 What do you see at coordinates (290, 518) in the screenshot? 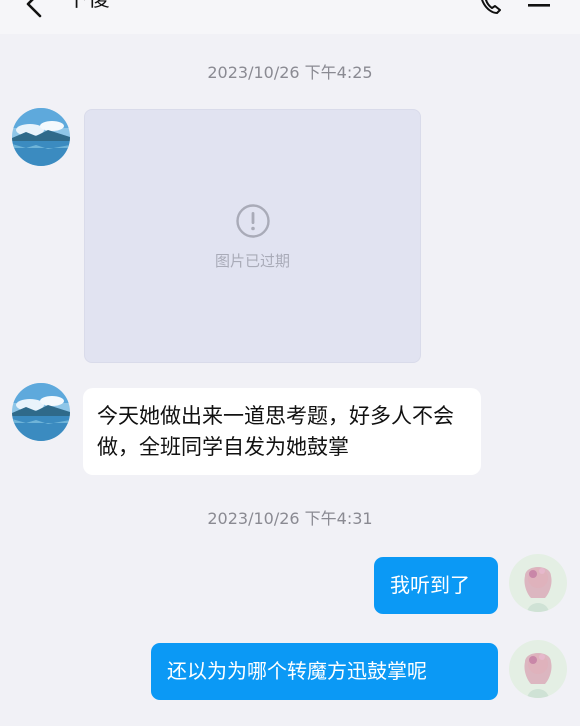
I see `message-timestamp: 2023/10/26 下午4:31` at bounding box center [290, 518].